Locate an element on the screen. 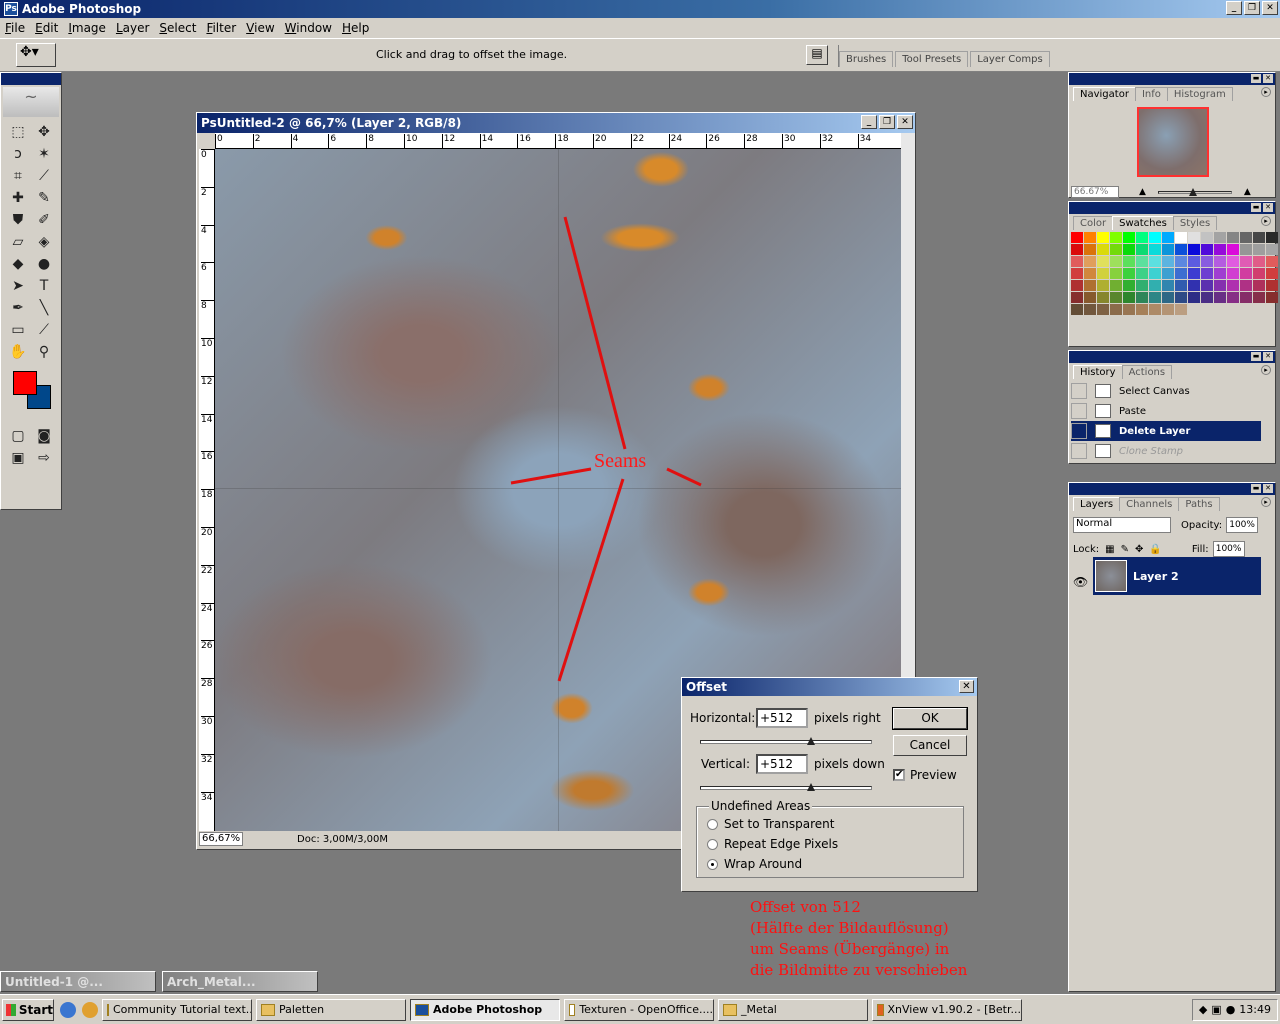 Image resolution: width=1280 pixels, height=1024 pixels. preview-checkbox: ✔ is located at coordinates (899, 775).